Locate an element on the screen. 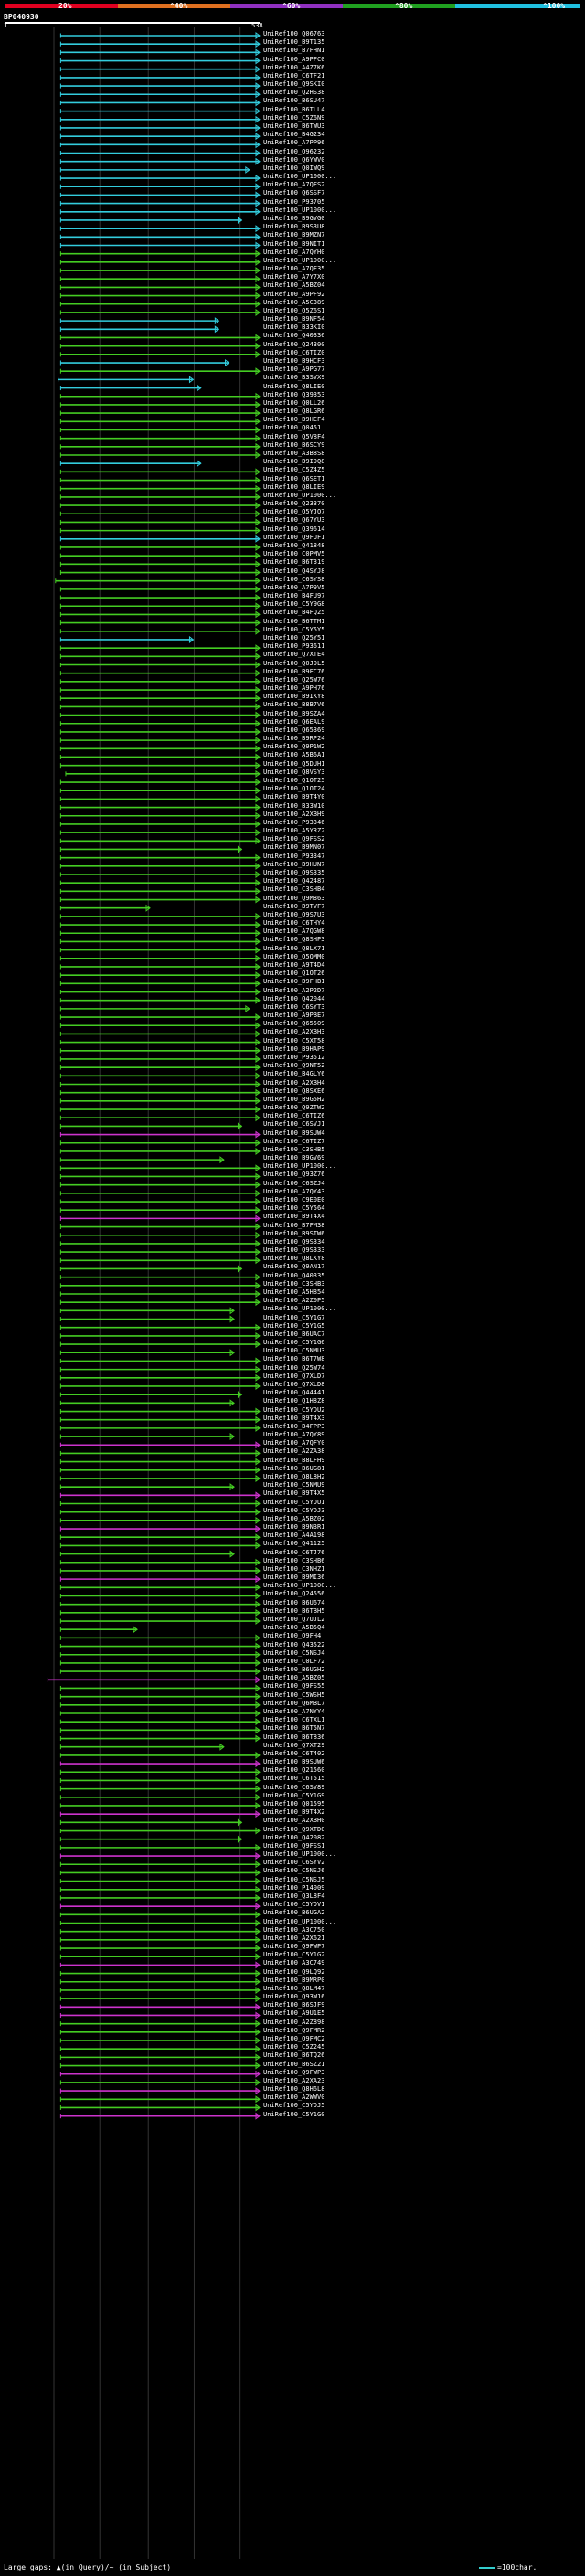 The image size is (585, 2576). hit-label: UniRef100_Q4SYJ8 is located at coordinates (294, 571).